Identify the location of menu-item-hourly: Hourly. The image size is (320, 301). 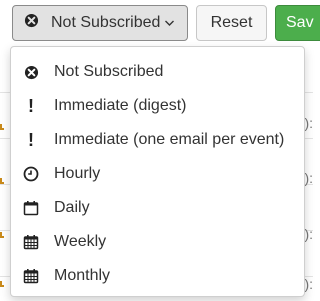
(157, 174).